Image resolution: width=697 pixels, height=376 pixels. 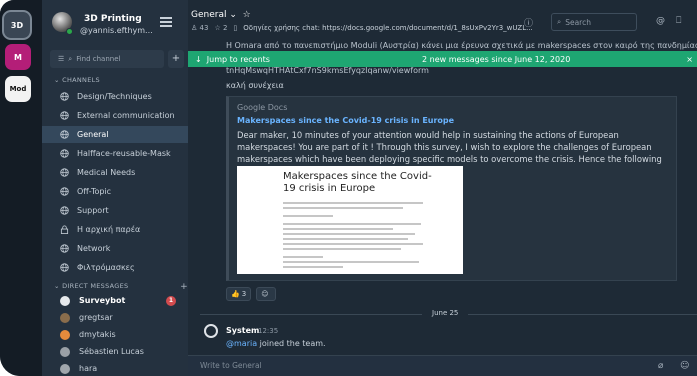 I want to click on jump-to-recents-button: ↓ Jump to recents, so click(x=232, y=59).